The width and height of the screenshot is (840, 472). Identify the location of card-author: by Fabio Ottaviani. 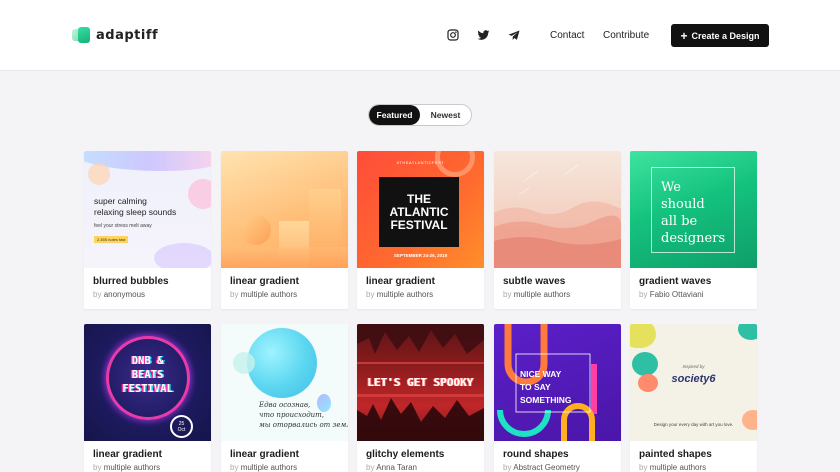
(671, 294).